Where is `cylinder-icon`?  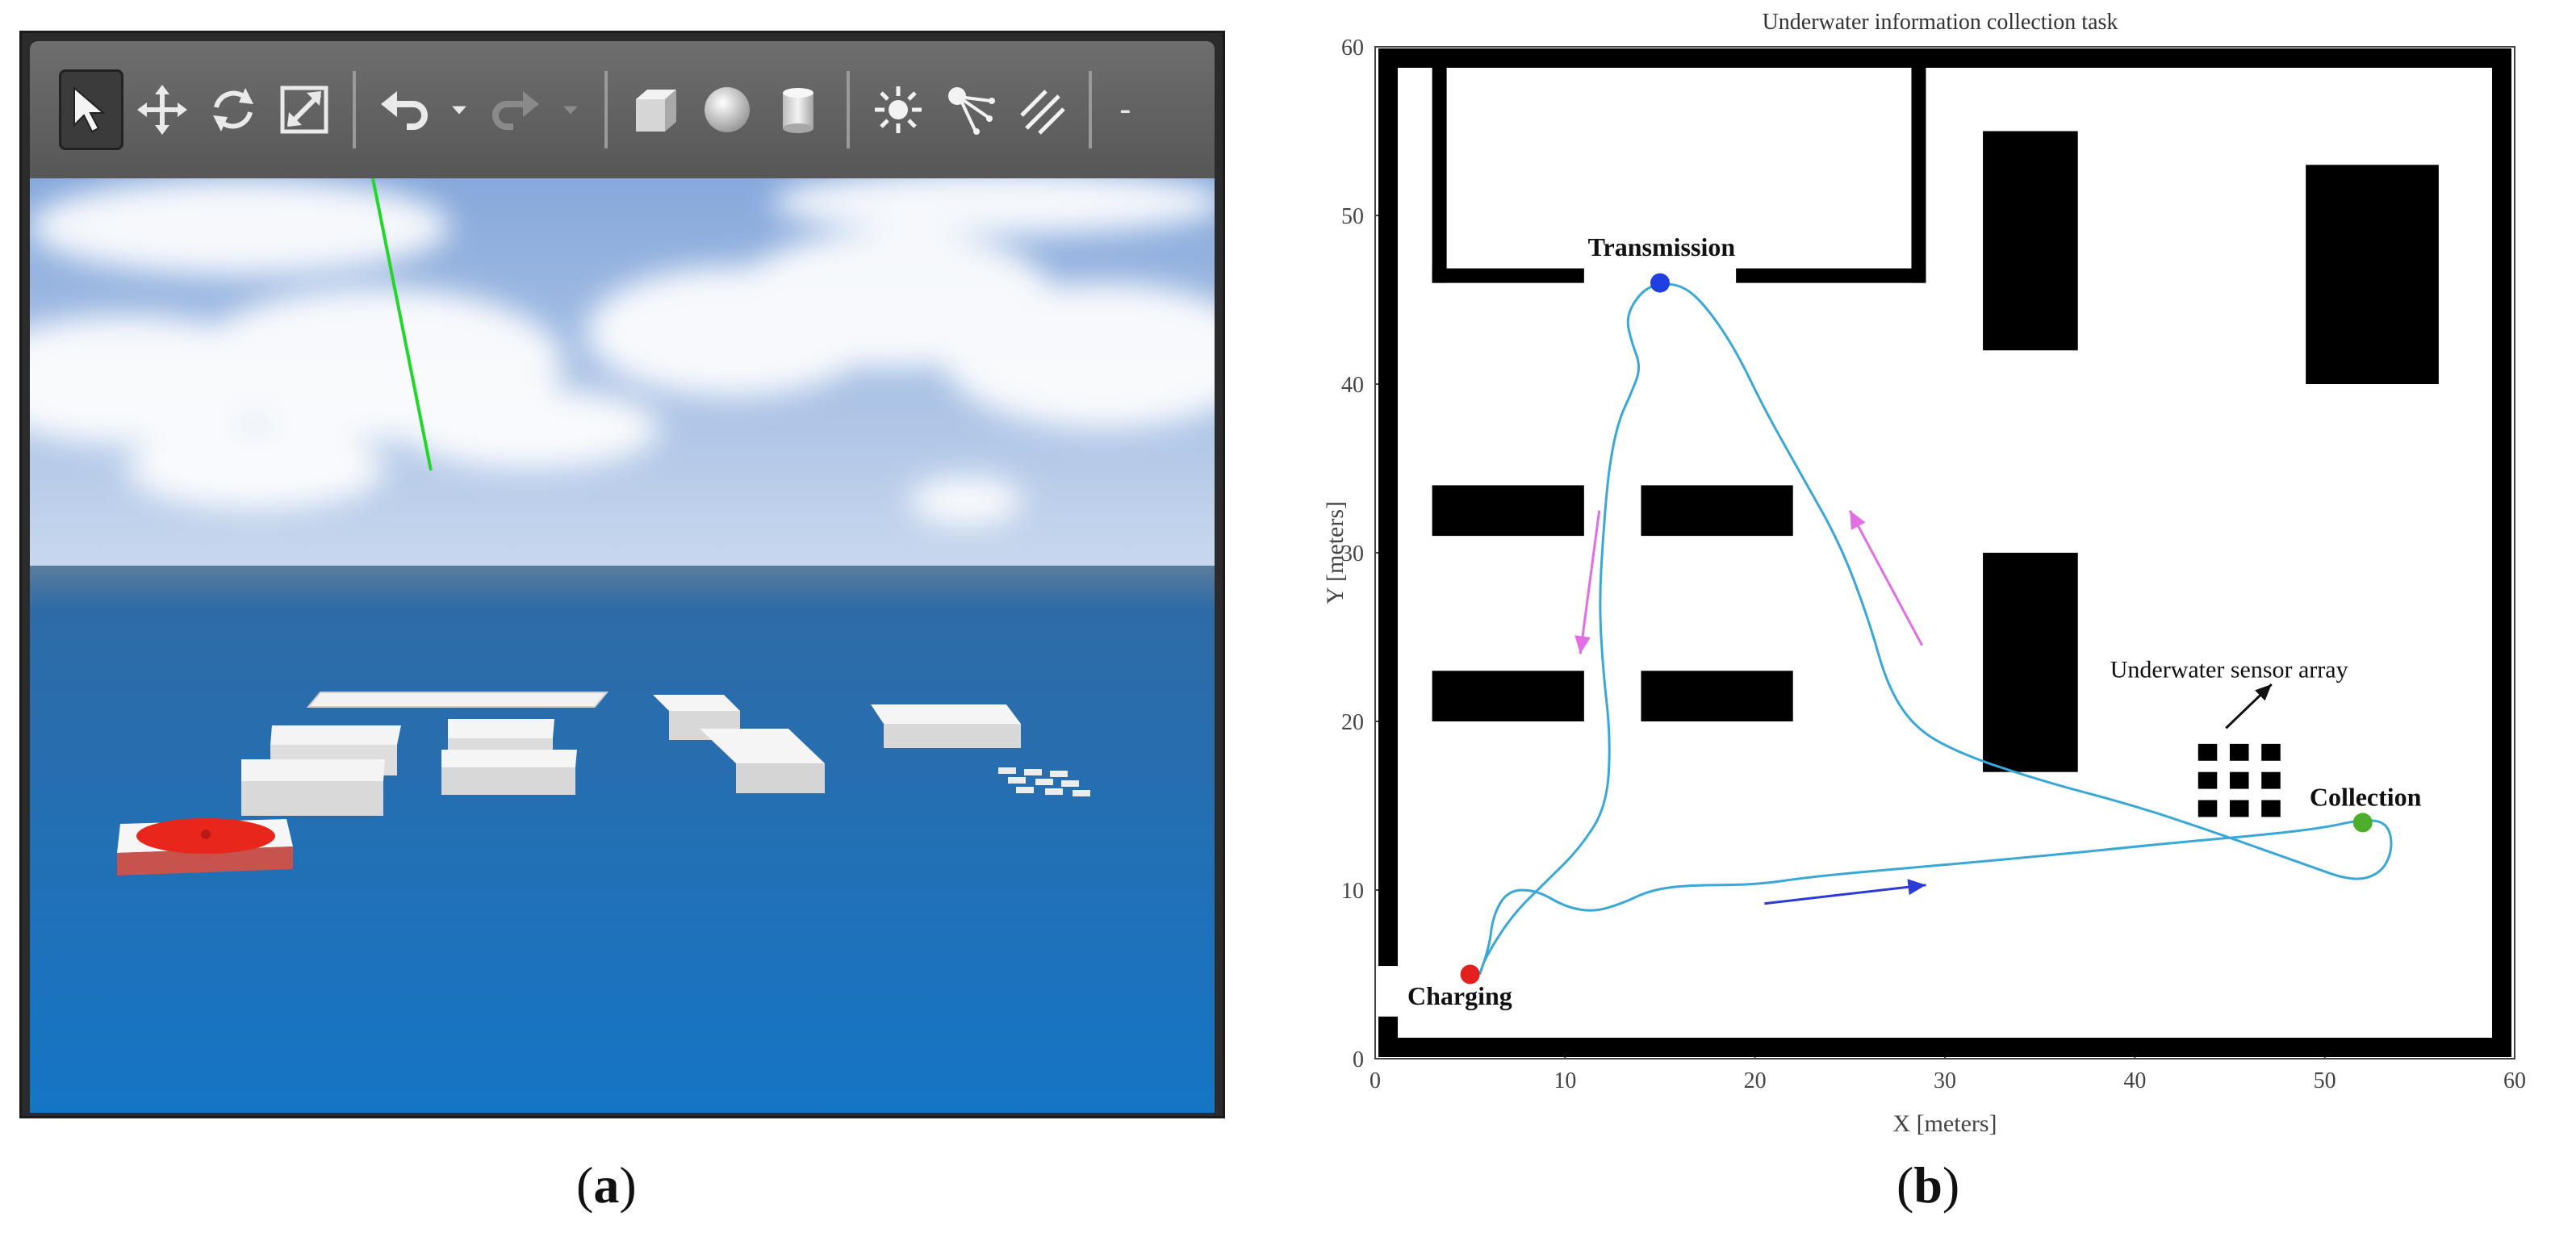
cylinder-icon is located at coordinates (798, 110).